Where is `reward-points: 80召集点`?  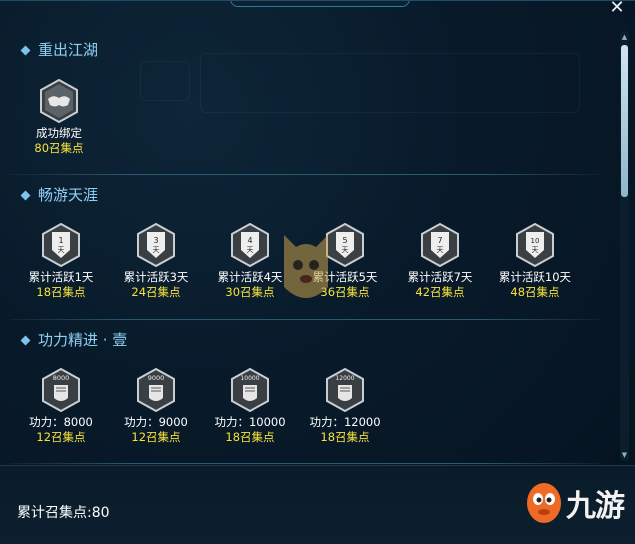
reward-points: 80召集点 is located at coordinates (59, 148).